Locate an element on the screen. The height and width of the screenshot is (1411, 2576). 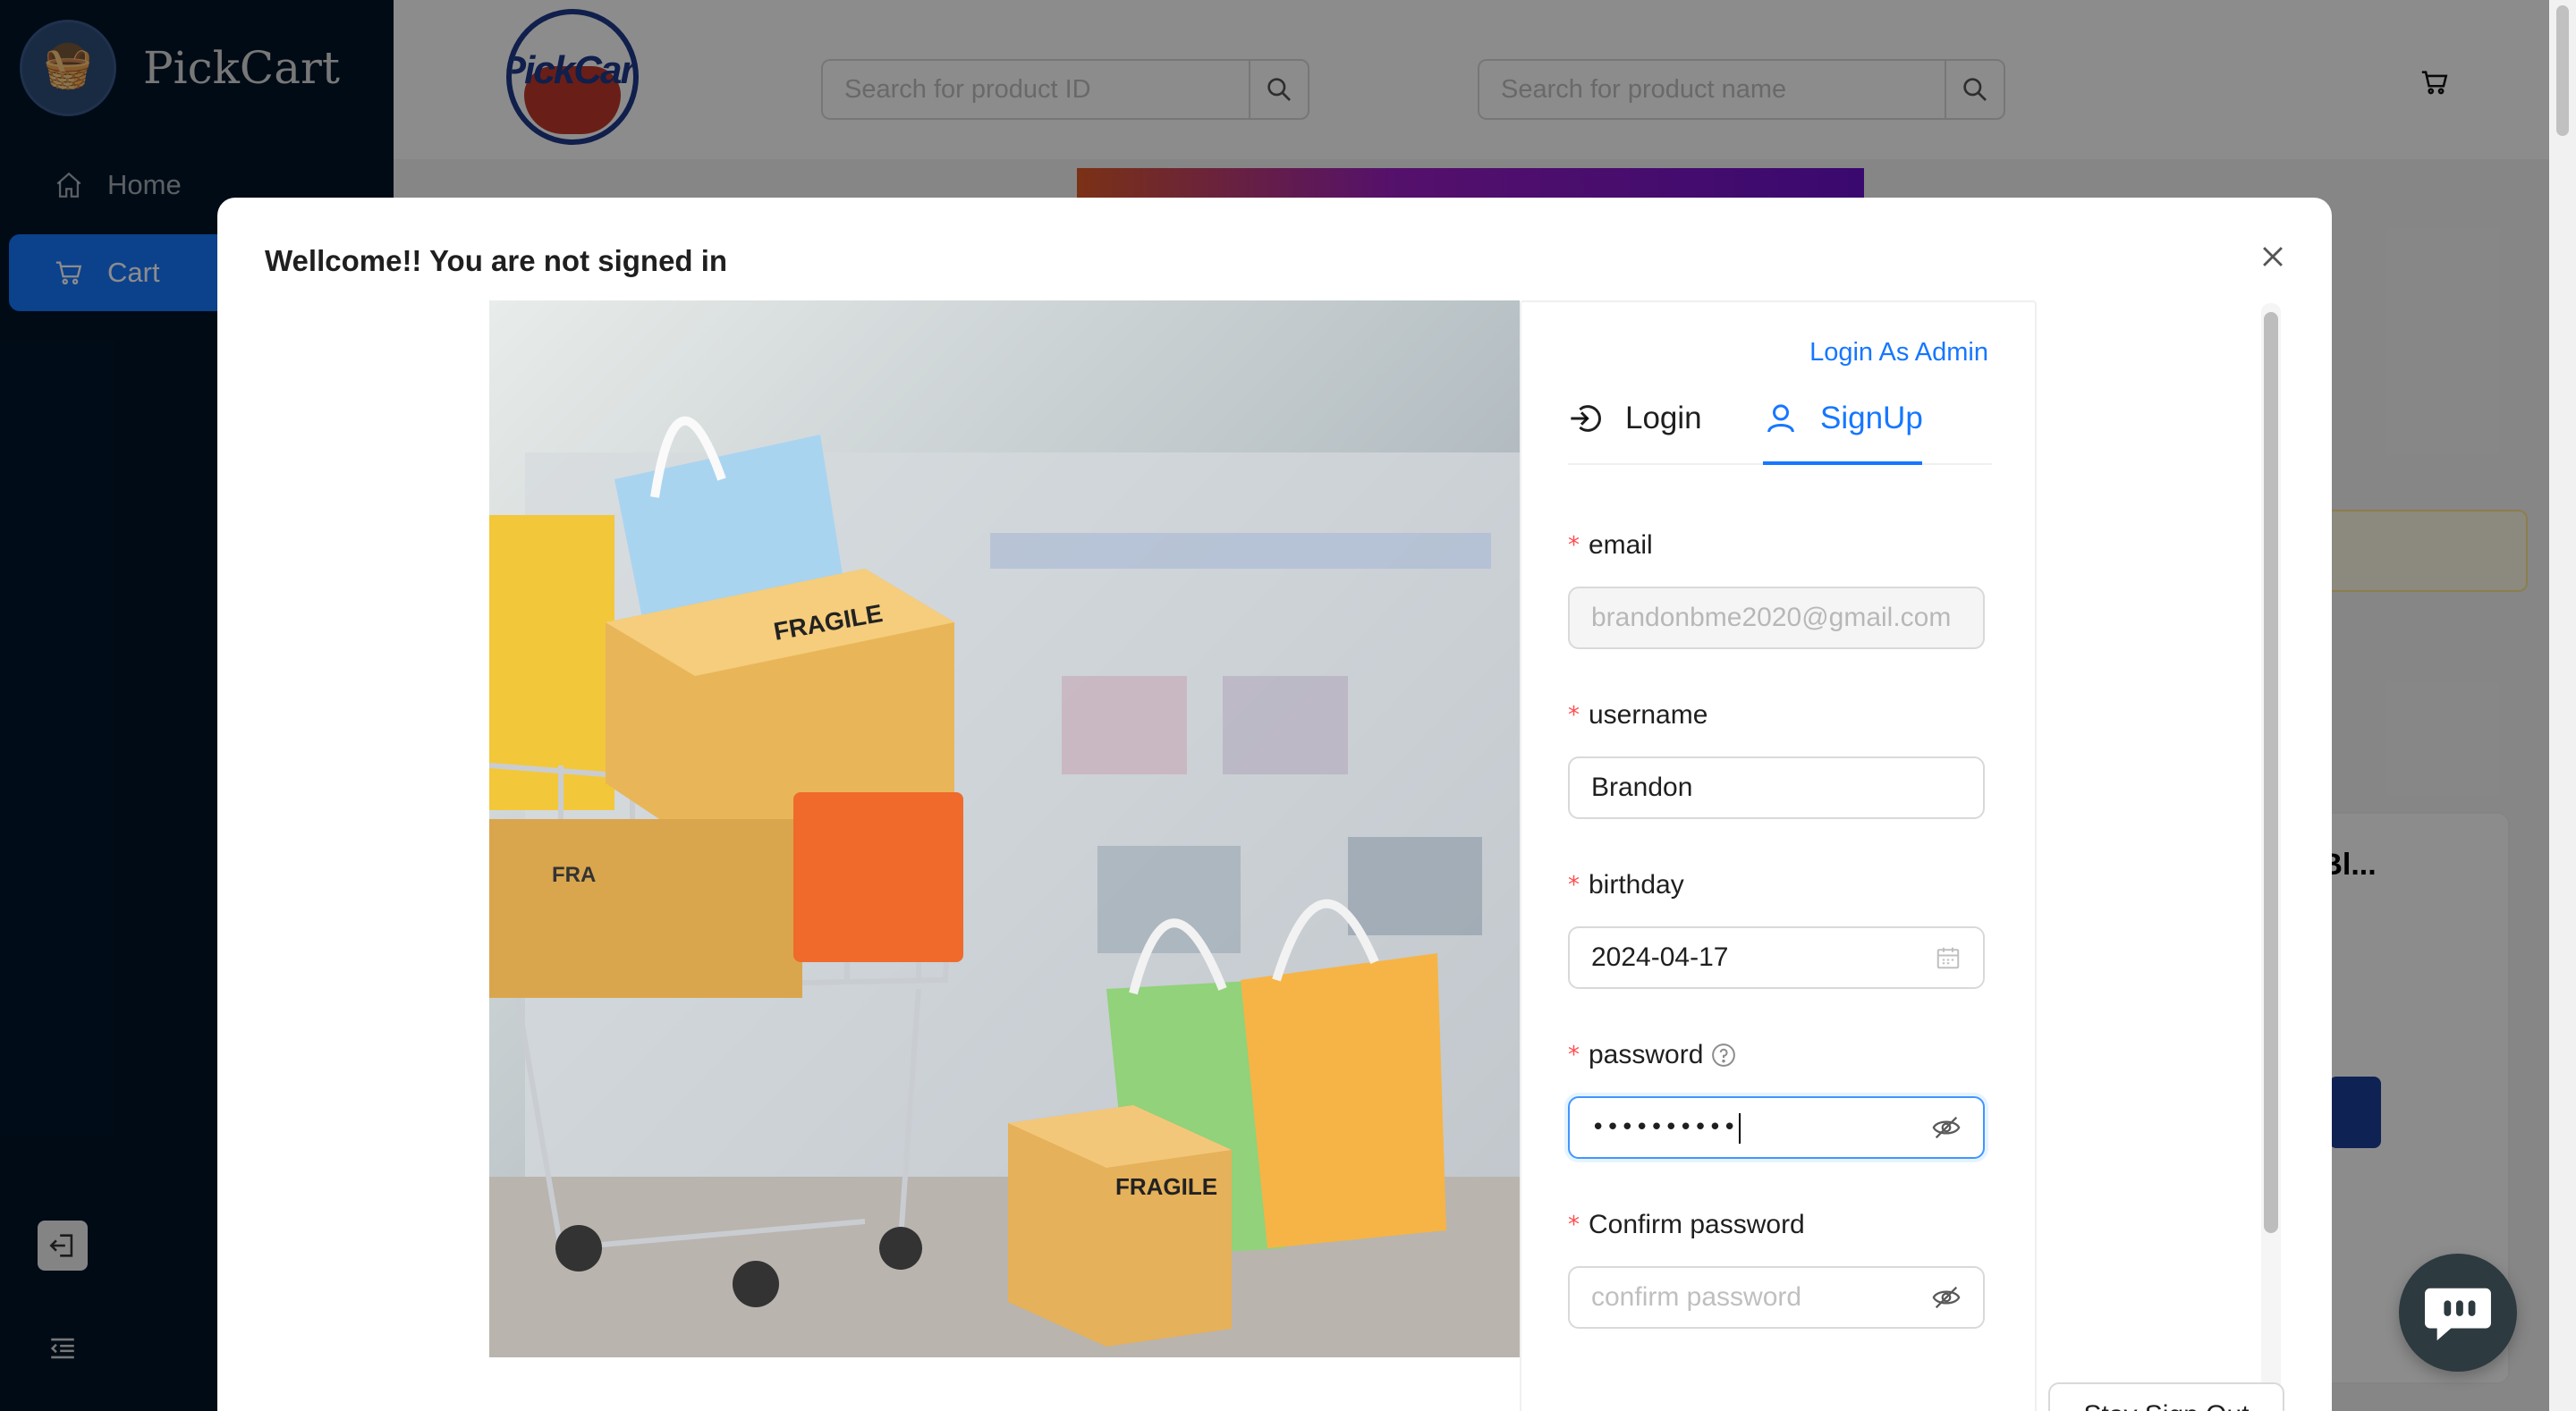
auth-tabs: Login SignUp is located at coordinates (1780, 433).